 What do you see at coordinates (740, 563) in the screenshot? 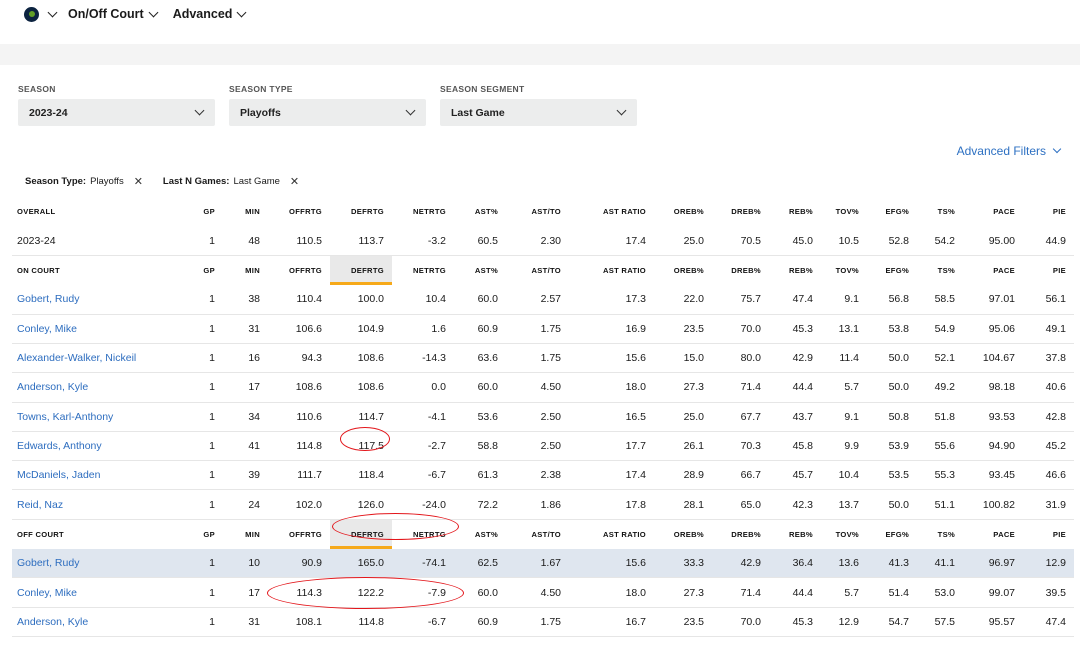
I see `stat-cell-dreb-: 42.9` at bounding box center [740, 563].